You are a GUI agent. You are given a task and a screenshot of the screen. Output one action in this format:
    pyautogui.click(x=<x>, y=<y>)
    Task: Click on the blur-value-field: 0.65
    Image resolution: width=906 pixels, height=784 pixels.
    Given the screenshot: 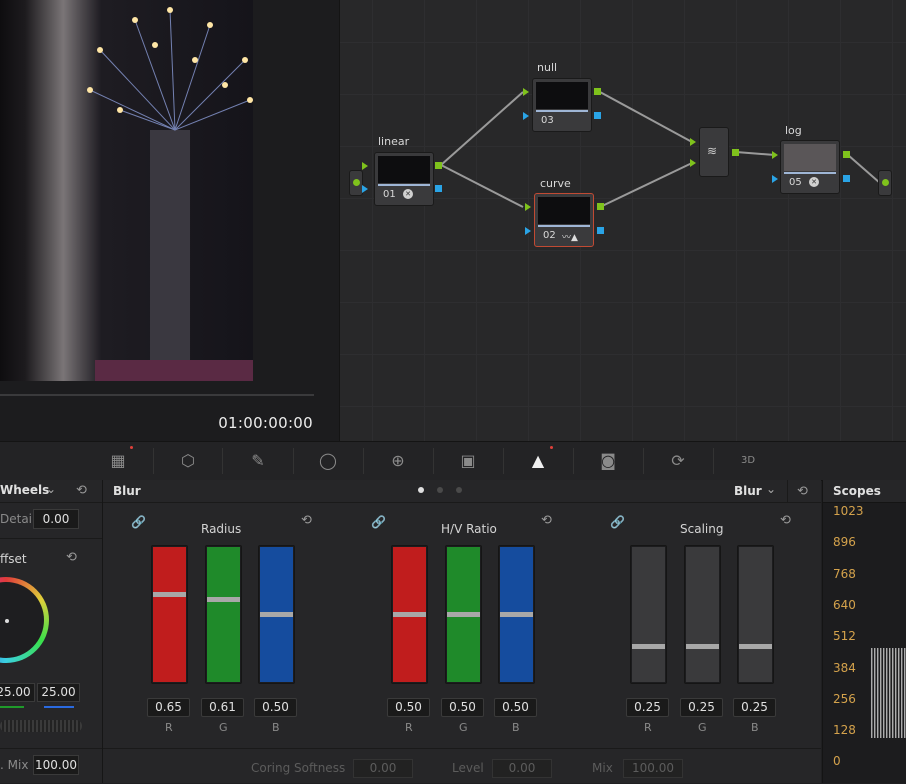 What is the action you would take?
    pyautogui.click(x=168, y=707)
    